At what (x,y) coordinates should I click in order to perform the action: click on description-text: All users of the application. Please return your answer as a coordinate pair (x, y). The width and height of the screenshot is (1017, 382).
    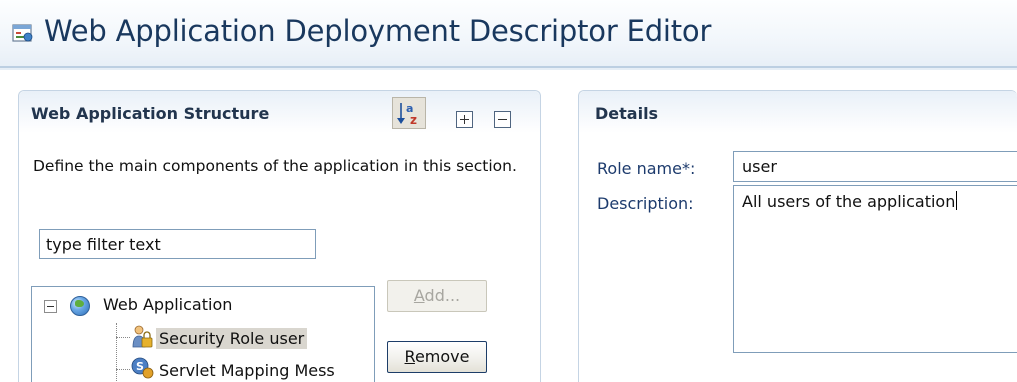
    Looking at the image, I should click on (849, 201).